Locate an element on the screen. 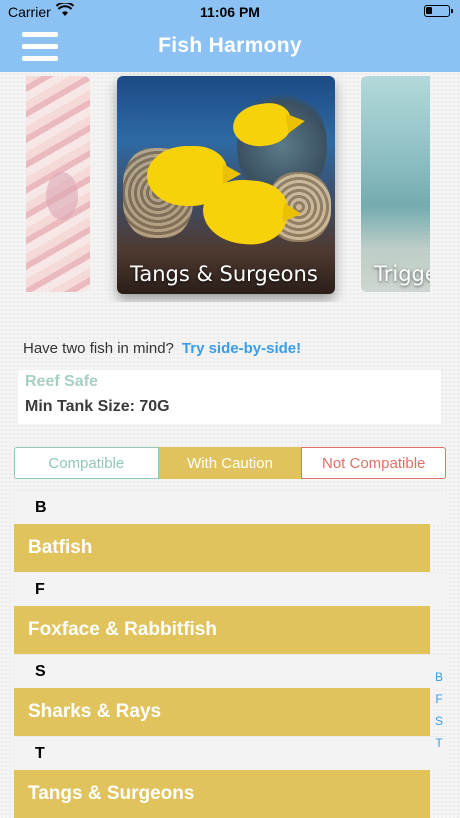  carousel-card-next: Trigge is located at coordinates (395, 184).